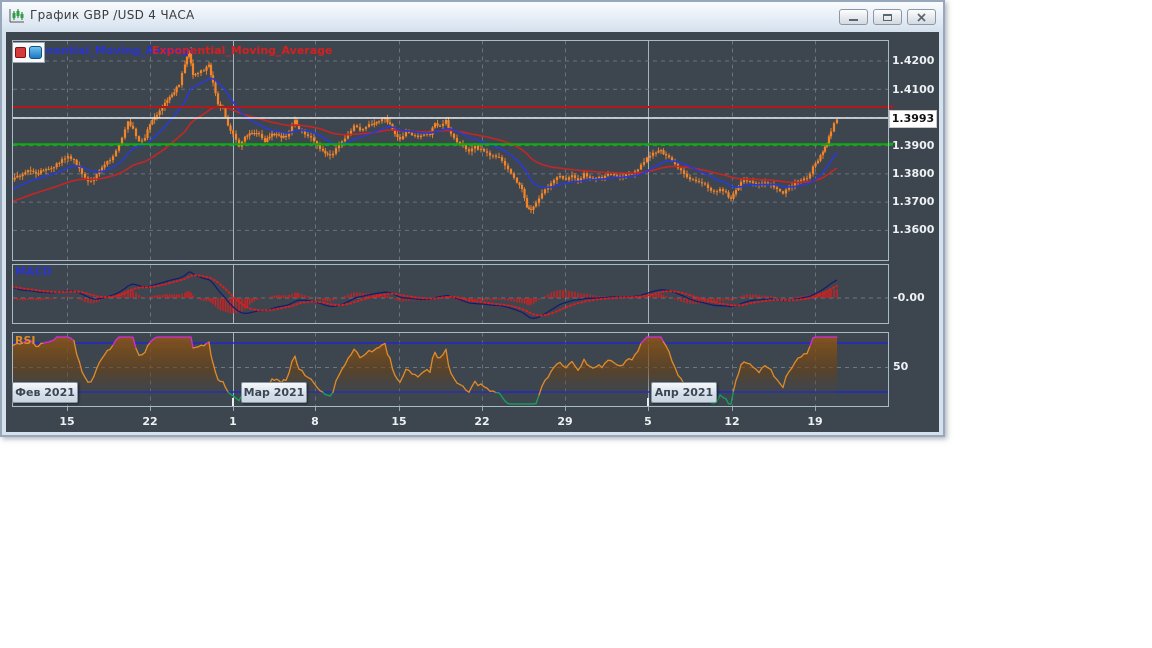  I want to click on macd-panel-label: MACD, so click(33, 271).